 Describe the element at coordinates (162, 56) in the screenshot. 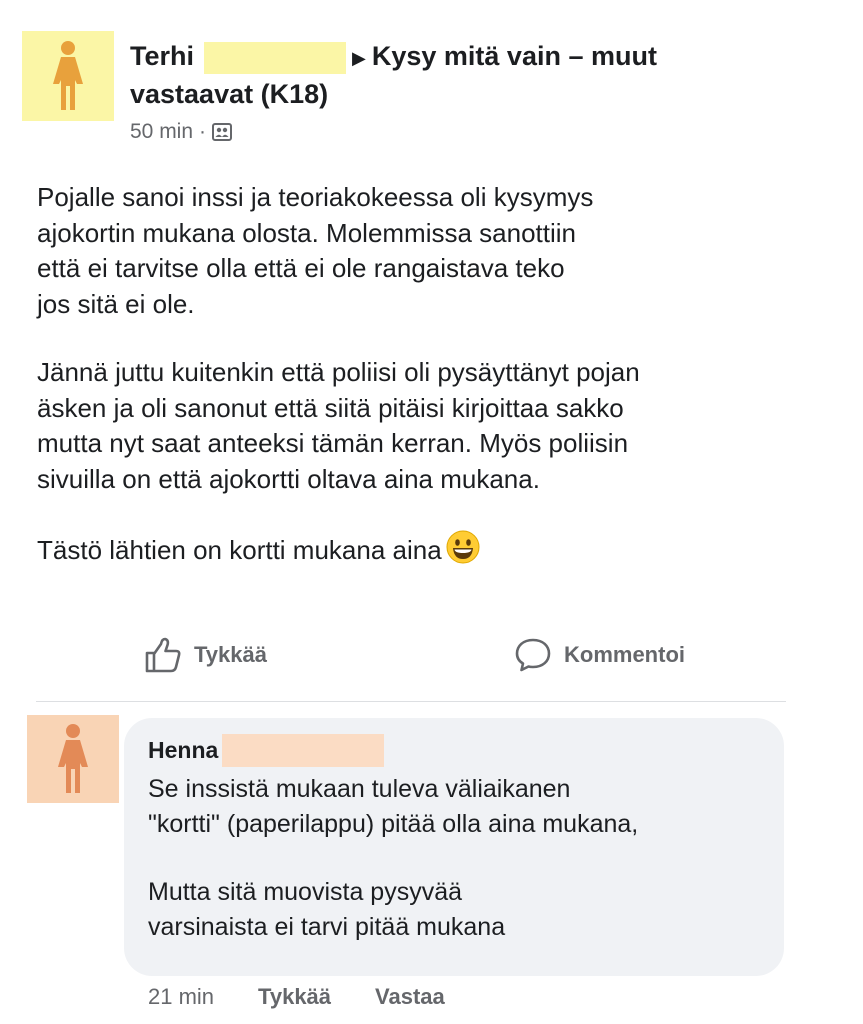

I see `post-author-name: Terhi` at that location.